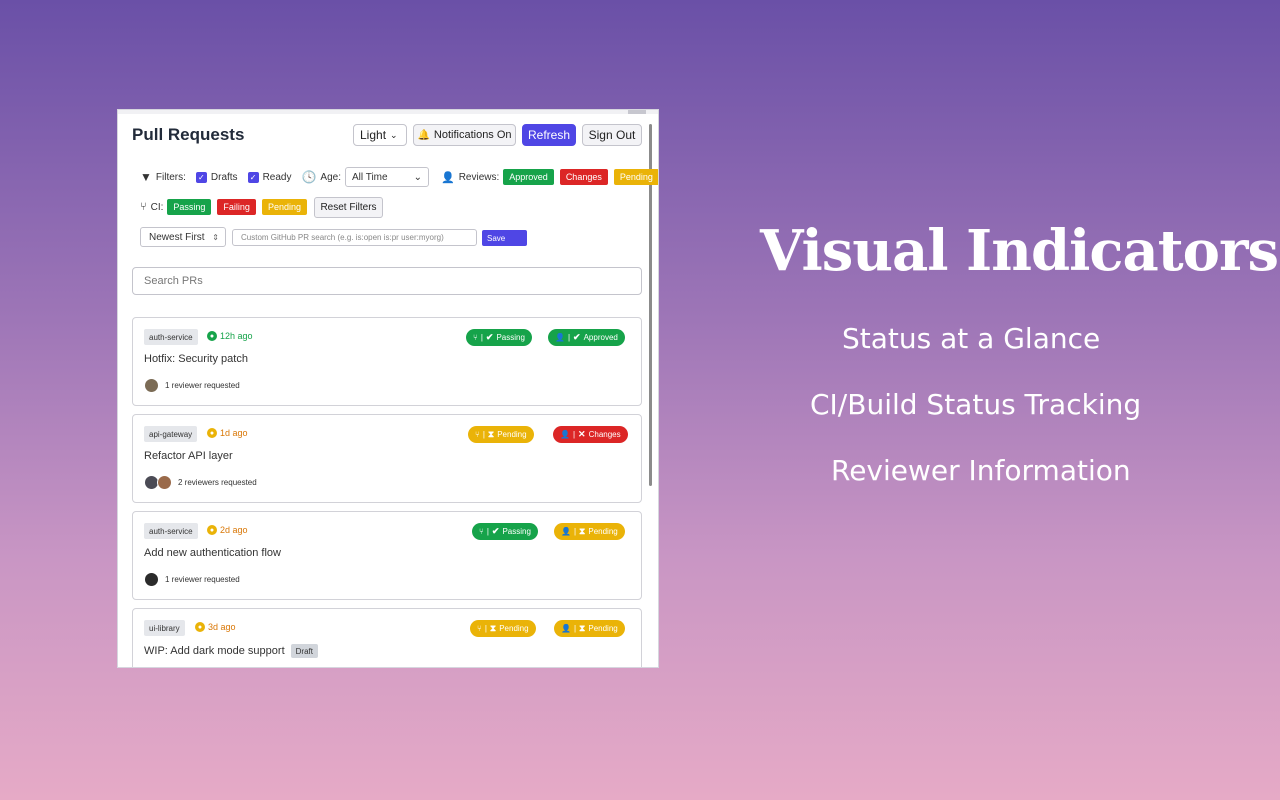  I want to click on drafts-label: Drafts, so click(224, 177).